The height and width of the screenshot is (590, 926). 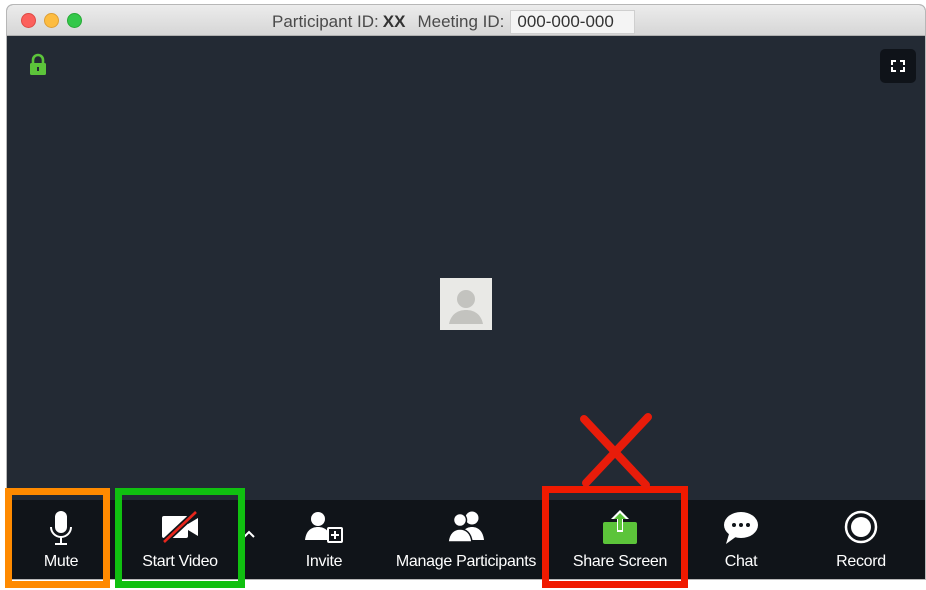 I want to click on mute-label: Mute, so click(x=61, y=561).